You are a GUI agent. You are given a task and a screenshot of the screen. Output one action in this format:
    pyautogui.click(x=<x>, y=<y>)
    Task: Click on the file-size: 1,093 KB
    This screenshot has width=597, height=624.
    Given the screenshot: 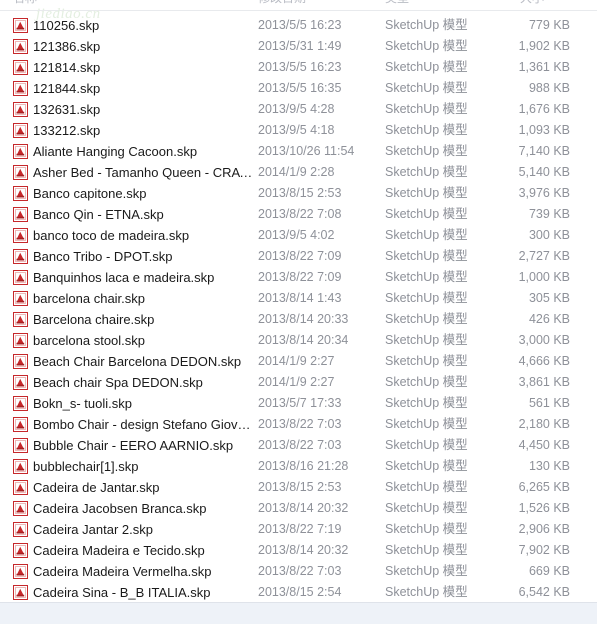 What is the action you would take?
    pyautogui.click(x=544, y=130)
    